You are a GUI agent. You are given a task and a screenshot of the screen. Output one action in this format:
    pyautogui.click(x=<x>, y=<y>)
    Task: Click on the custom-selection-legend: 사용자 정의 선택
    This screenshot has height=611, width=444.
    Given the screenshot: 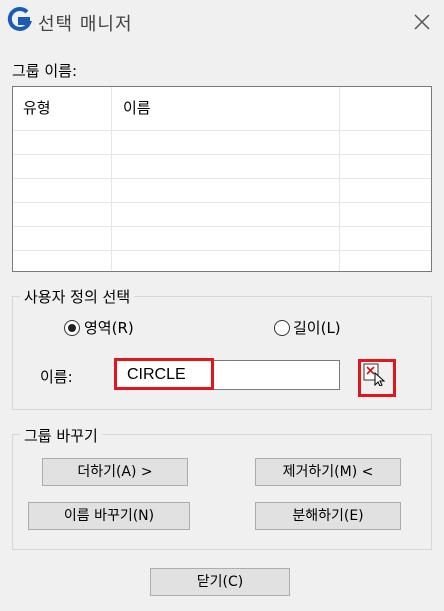 What is the action you would take?
    pyautogui.click(x=77, y=296)
    